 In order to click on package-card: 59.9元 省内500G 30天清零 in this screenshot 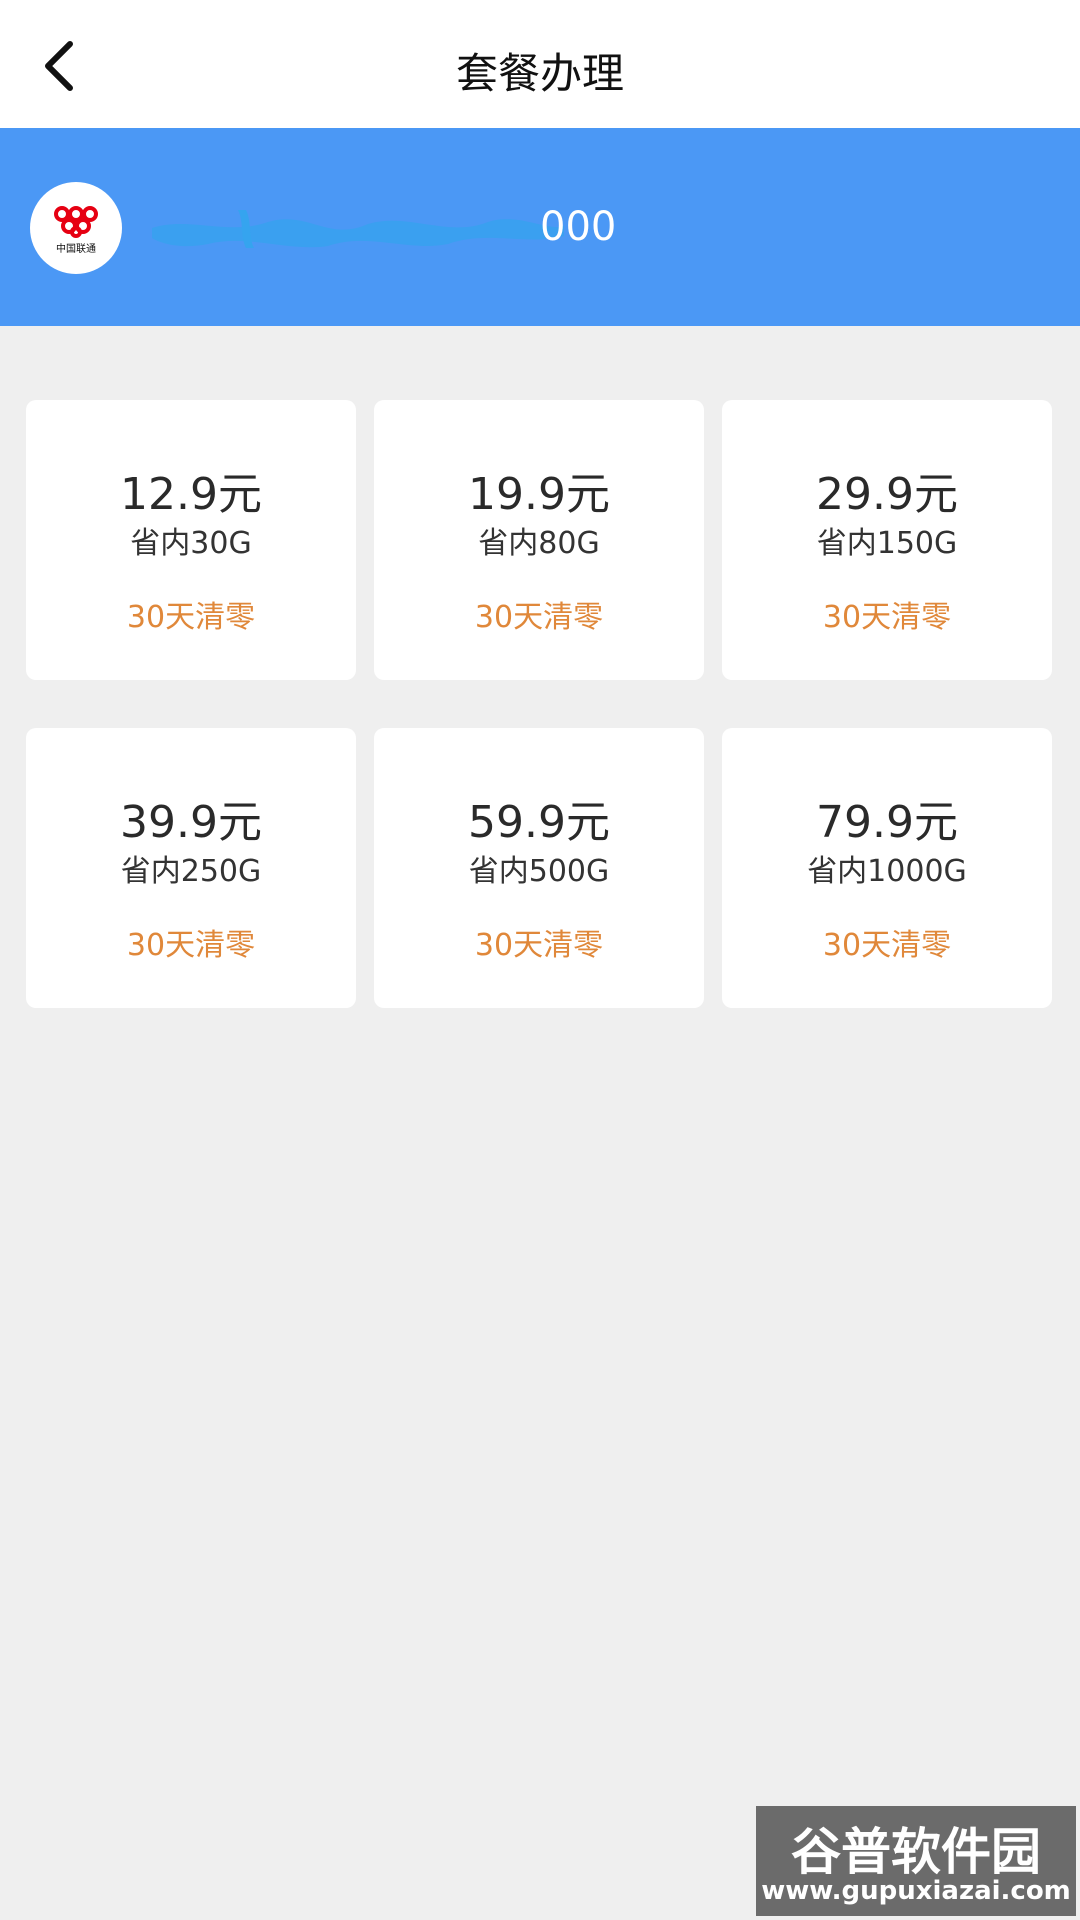, I will do `click(539, 868)`.